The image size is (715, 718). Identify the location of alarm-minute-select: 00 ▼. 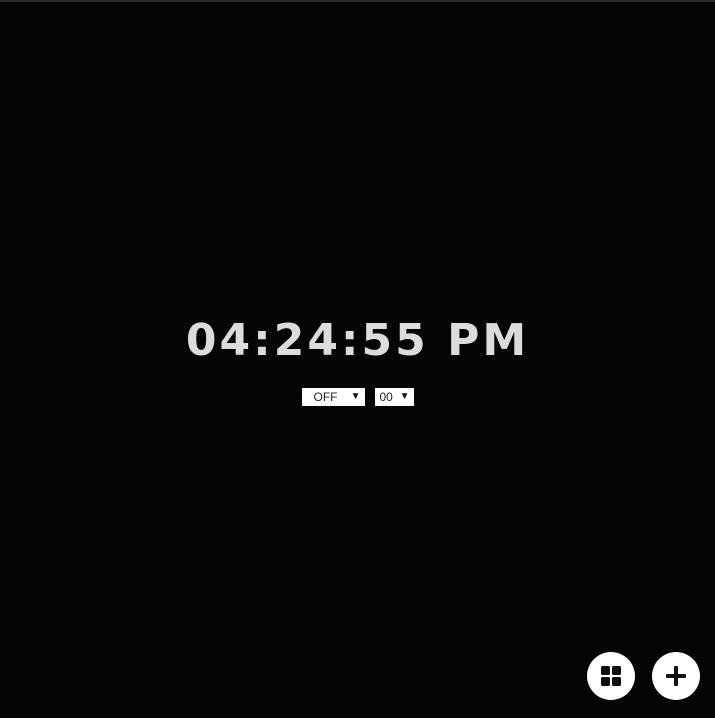
(394, 397).